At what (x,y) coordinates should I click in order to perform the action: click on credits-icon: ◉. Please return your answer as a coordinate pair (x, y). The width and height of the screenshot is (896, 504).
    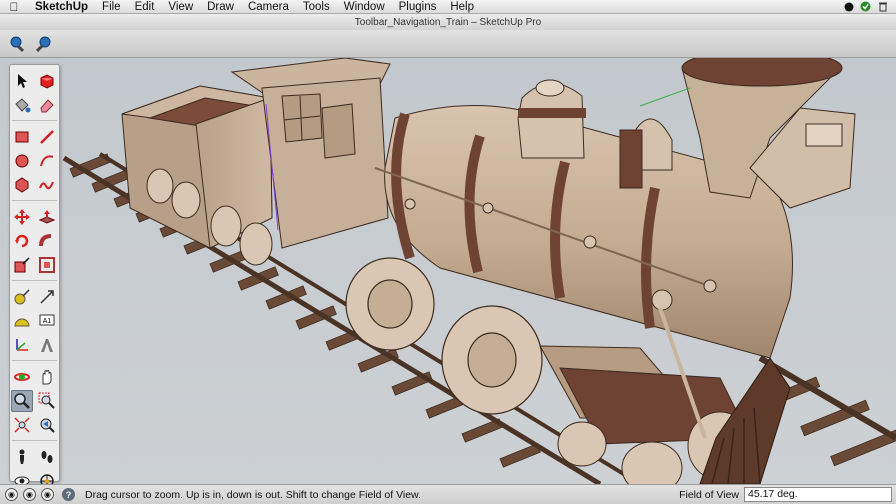
    Looking at the image, I should click on (29, 494).